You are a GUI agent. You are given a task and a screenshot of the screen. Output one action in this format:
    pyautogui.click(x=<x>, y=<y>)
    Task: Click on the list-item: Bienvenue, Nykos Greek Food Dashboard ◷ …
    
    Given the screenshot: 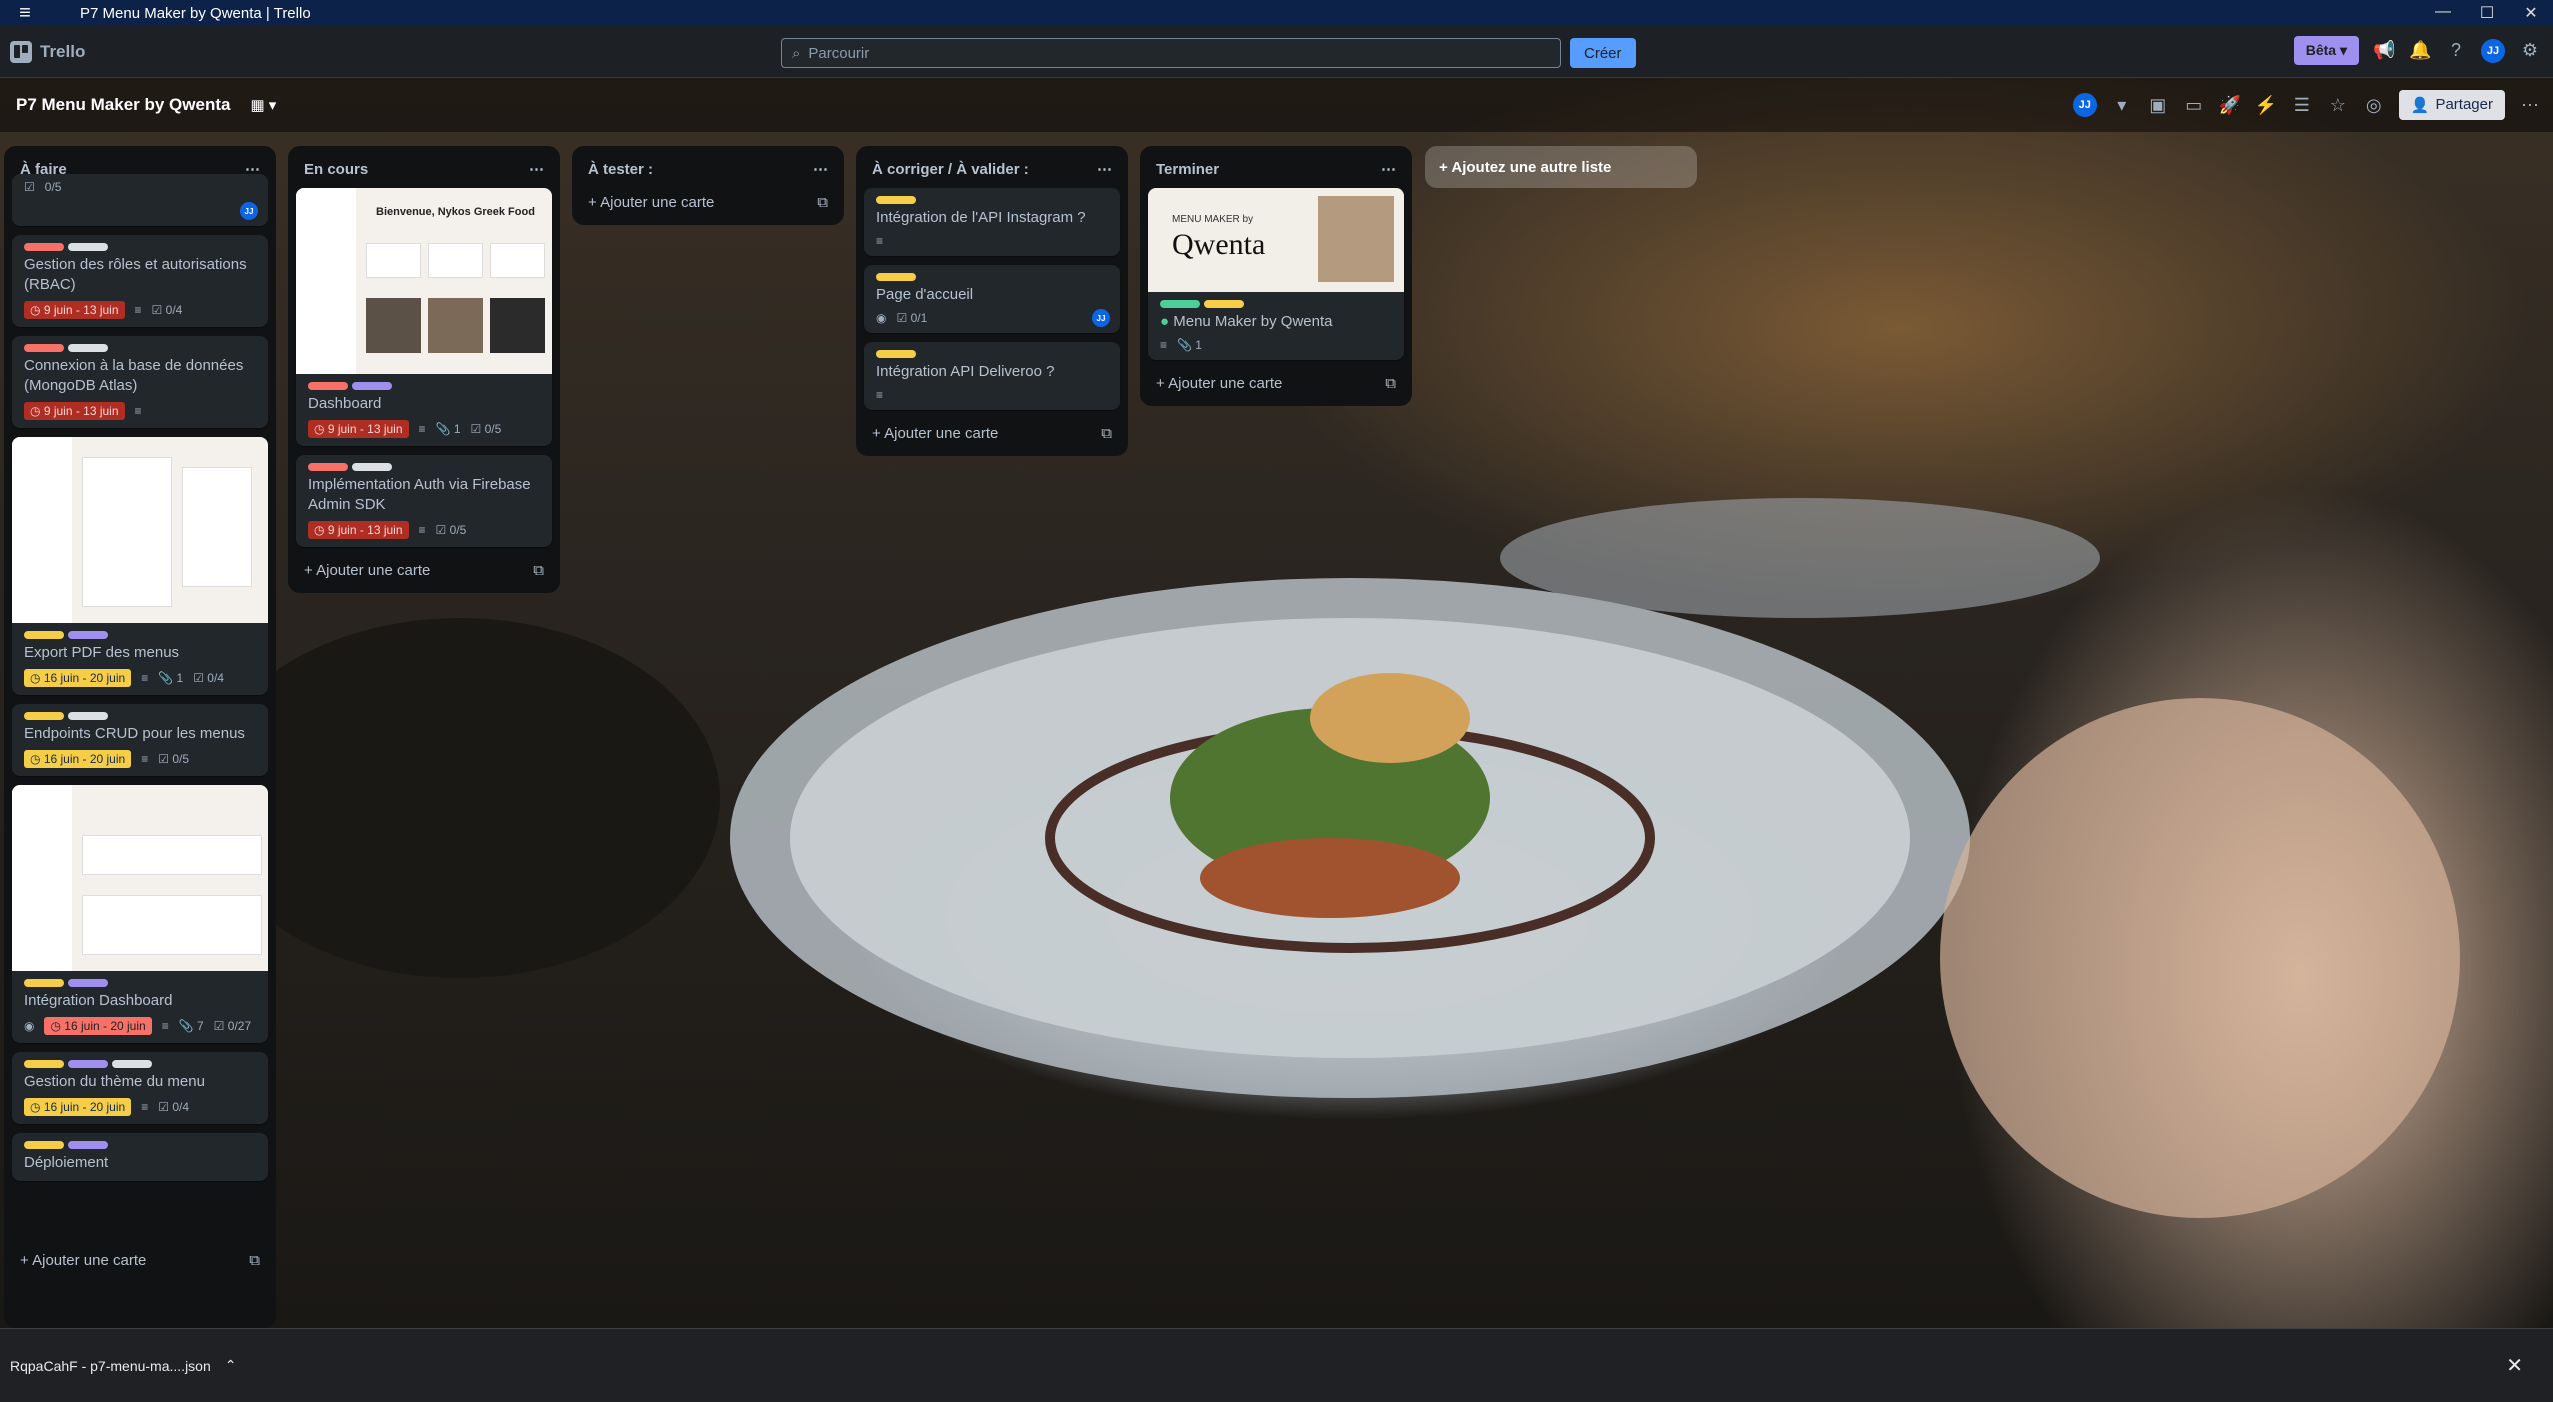 What is the action you would take?
    pyautogui.click(x=424, y=317)
    